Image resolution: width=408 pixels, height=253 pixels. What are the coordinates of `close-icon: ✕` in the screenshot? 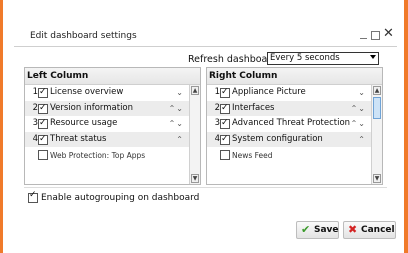 It's located at (388, 34).